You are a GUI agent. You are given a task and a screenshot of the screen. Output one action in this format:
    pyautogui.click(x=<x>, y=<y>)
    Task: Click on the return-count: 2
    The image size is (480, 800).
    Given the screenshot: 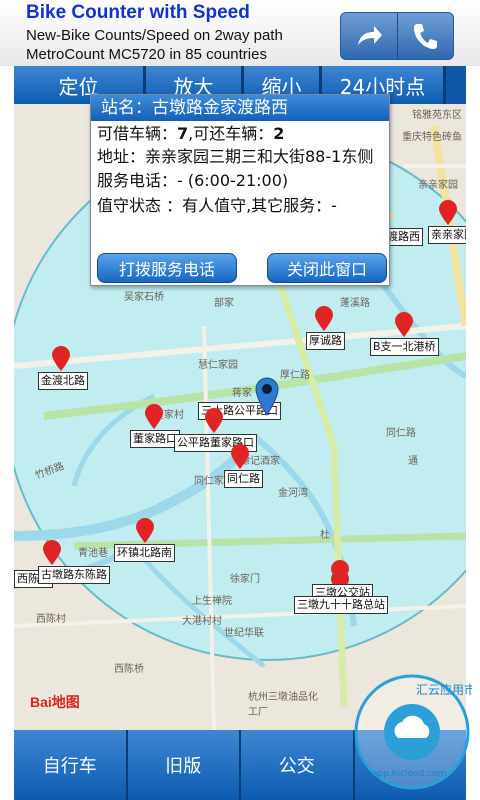 What is the action you would take?
    pyautogui.click(x=279, y=133)
    